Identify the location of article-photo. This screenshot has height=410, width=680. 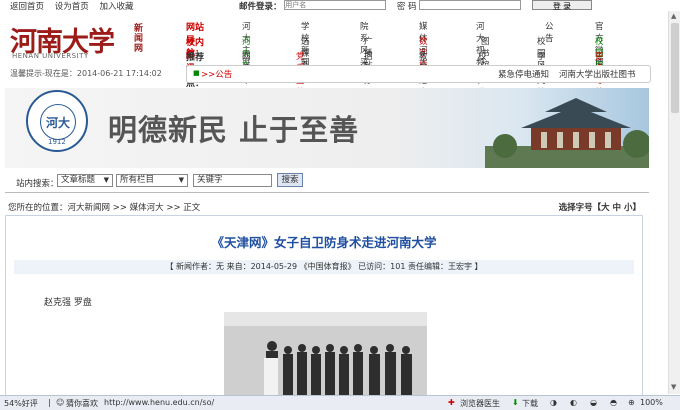
(325, 354).